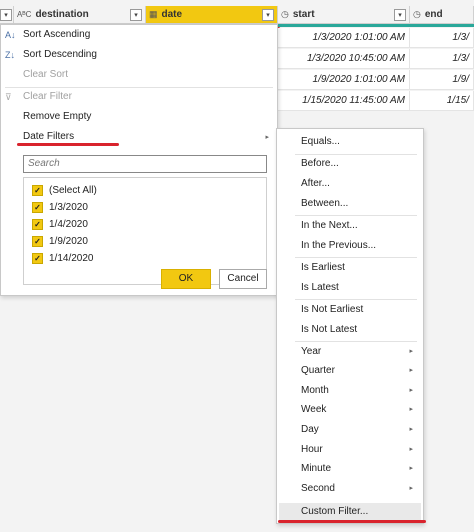  What do you see at coordinates (212, 15) in the screenshot?
I see `column-header-date: ▦ date ▾` at bounding box center [212, 15].